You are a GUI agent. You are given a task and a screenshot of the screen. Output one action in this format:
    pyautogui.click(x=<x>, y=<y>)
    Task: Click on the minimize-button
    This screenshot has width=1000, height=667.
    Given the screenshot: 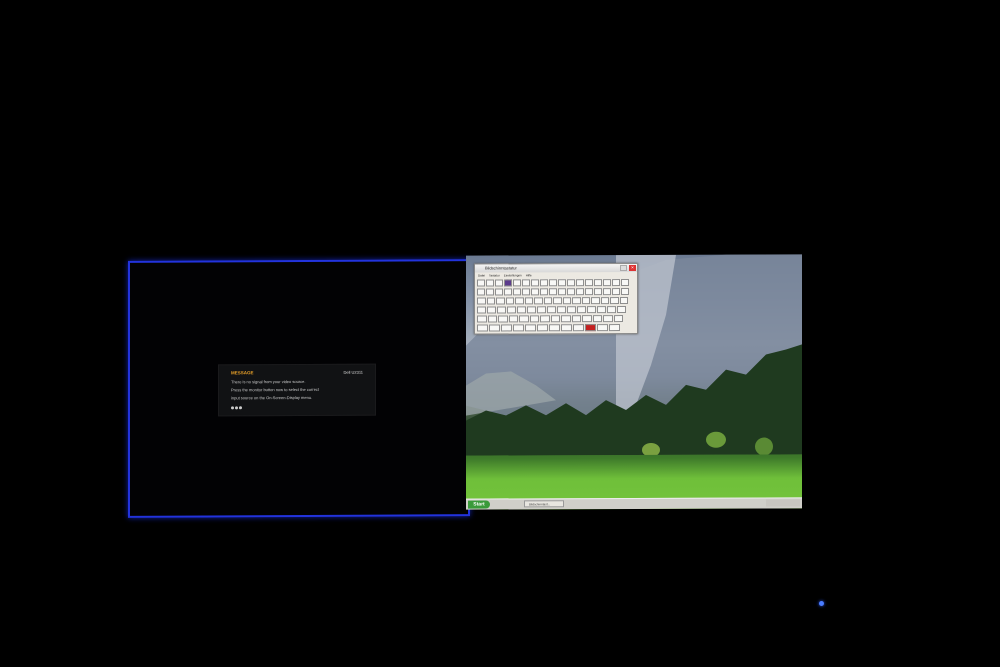 What is the action you would take?
    pyautogui.click(x=623, y=268)
    